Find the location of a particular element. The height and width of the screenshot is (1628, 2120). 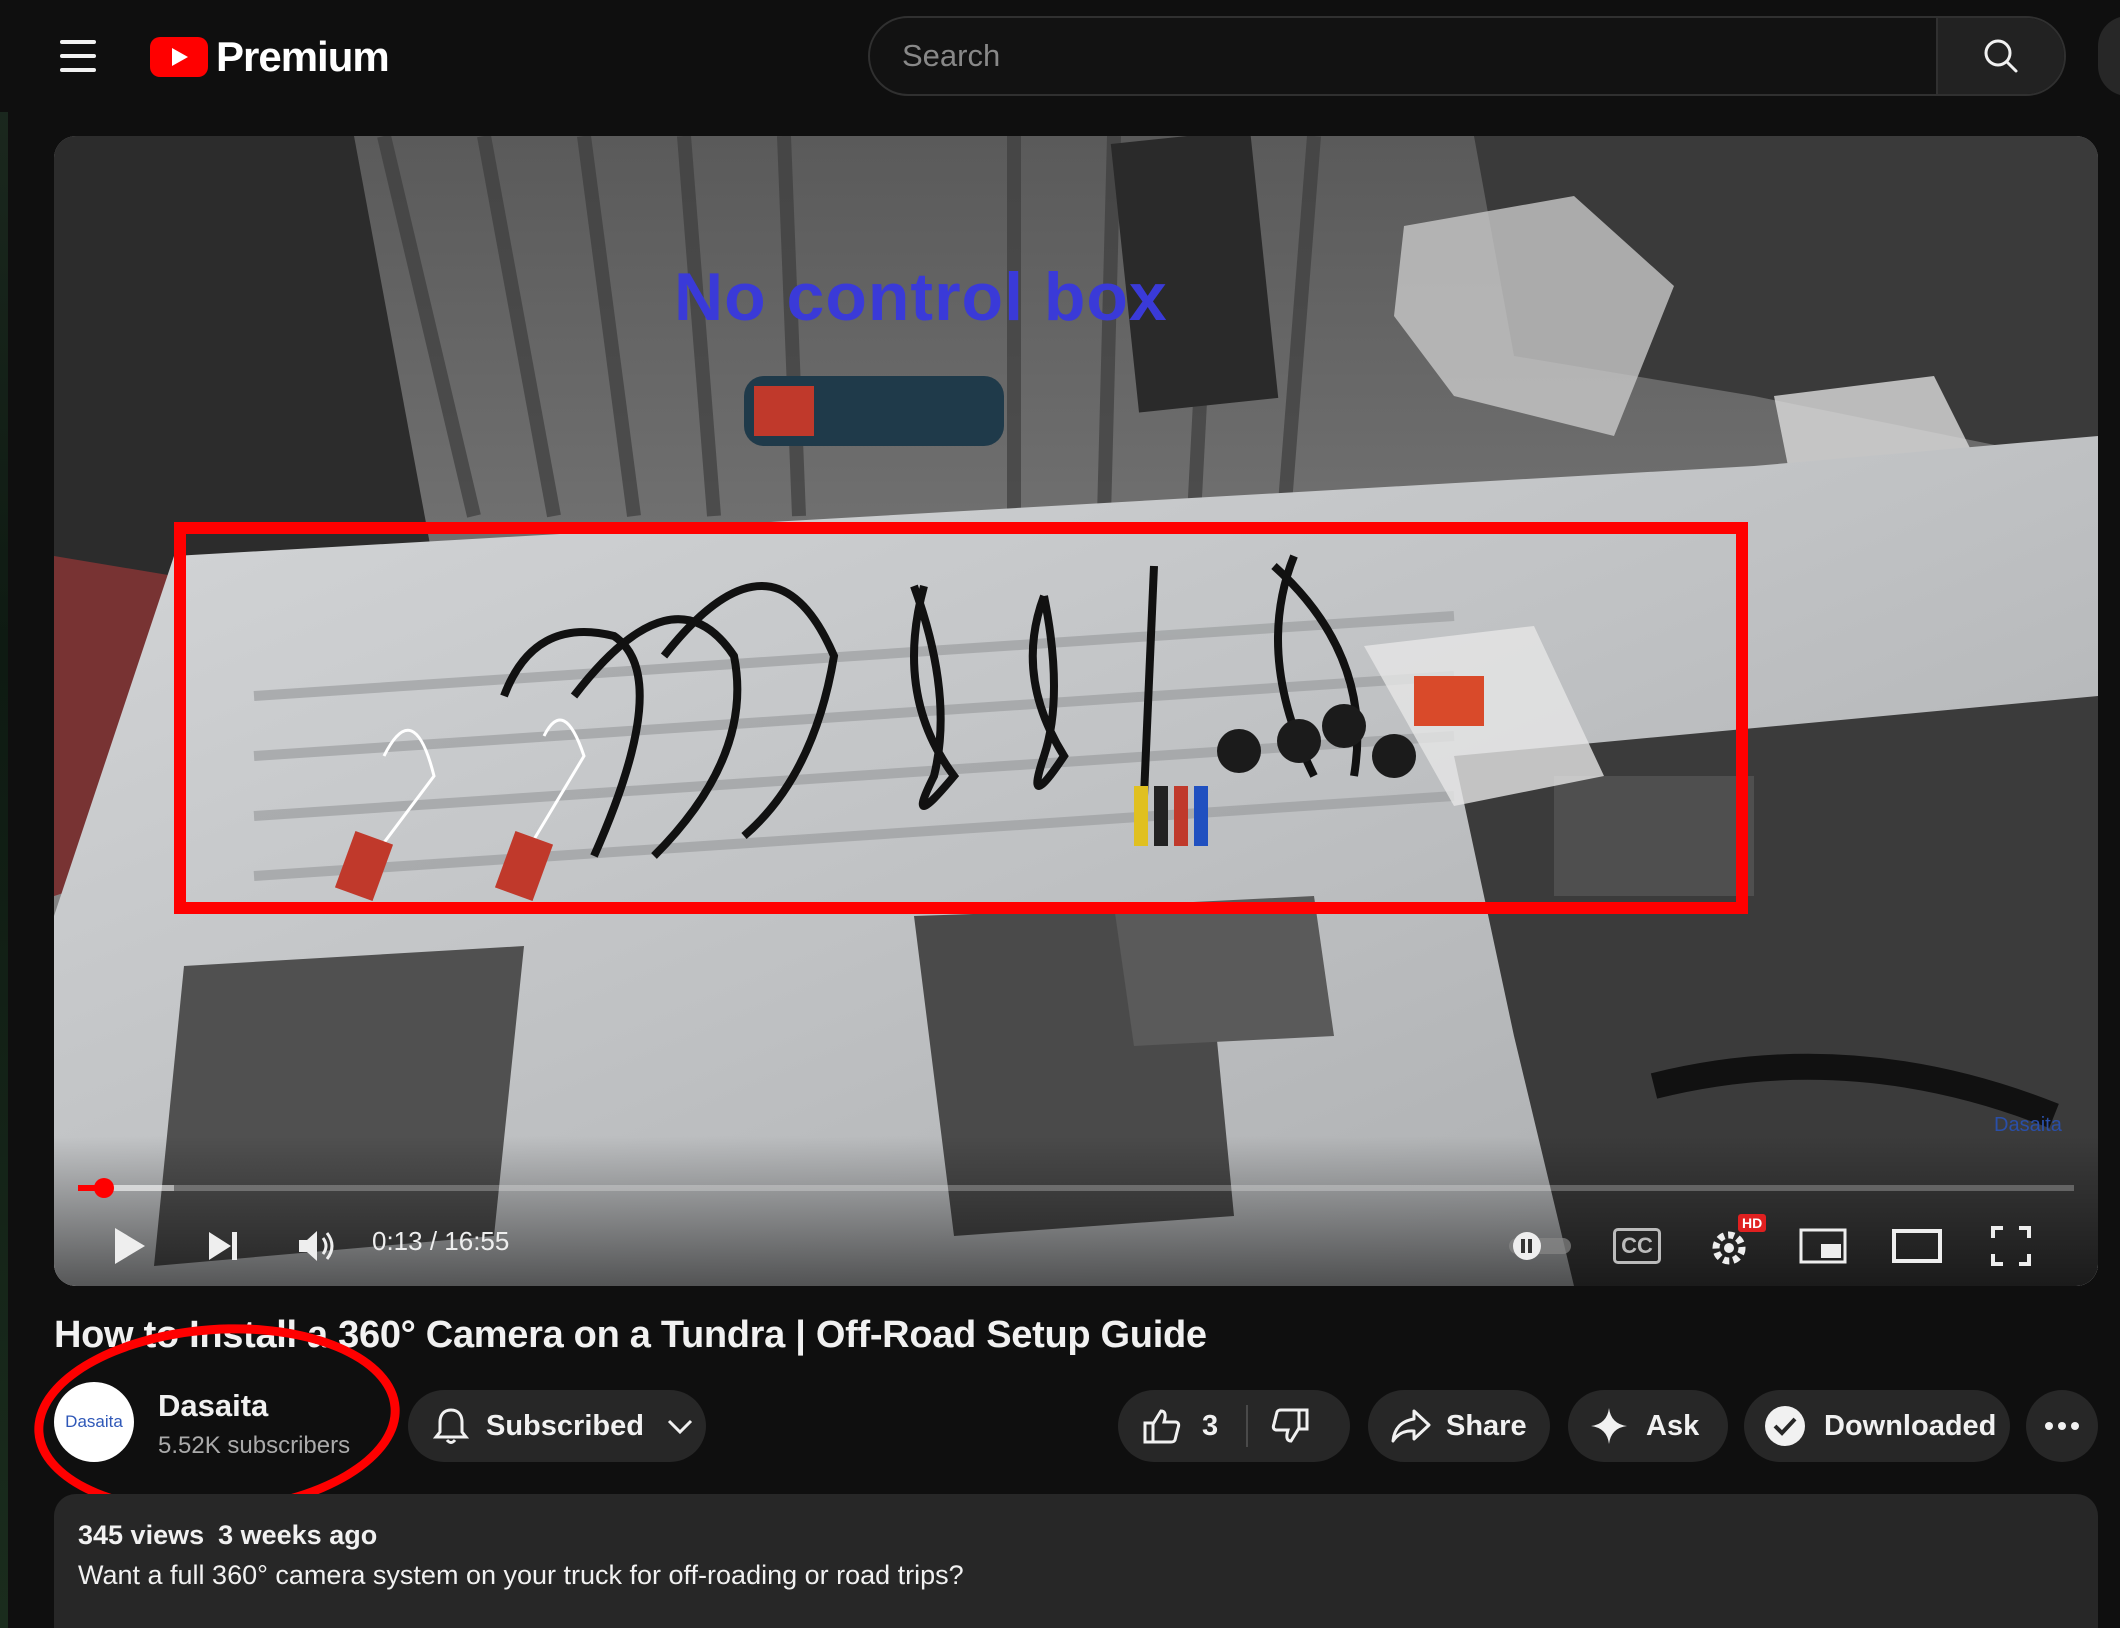

masthead: Premium is located at coordinates (1060, 56).